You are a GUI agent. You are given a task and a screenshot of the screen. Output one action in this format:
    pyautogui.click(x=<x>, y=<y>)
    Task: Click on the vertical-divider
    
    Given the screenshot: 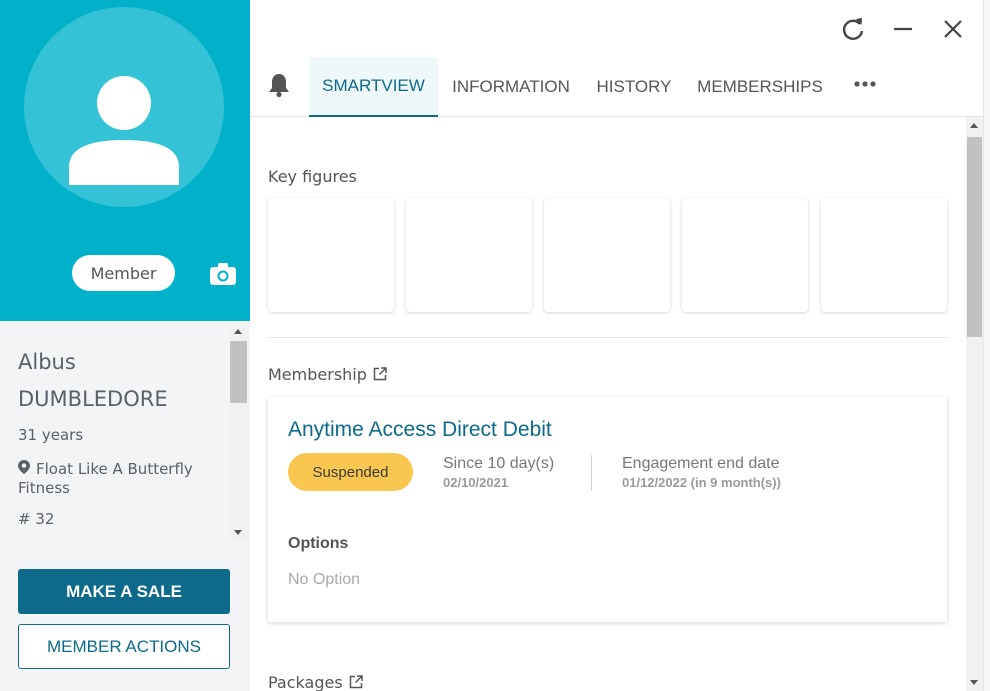 What is the action you would take?
    pyautogui.click(x=591, y=473)
    